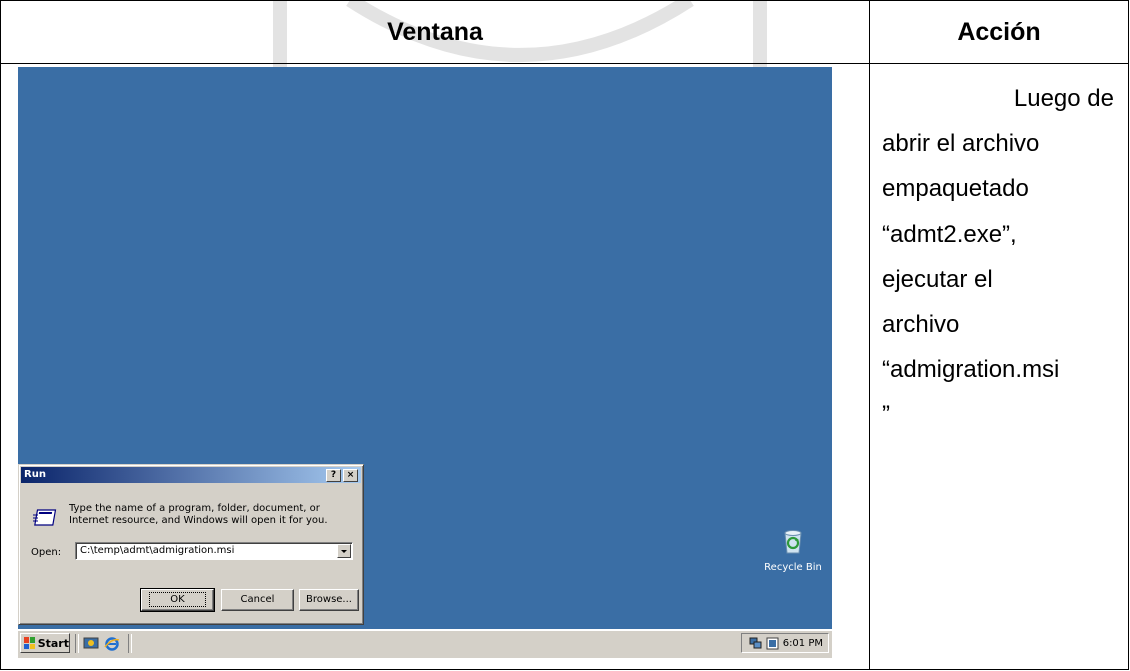 Image resolution: width=1130 pixels, height=671 pixels. Describe the element at coordinates (35, 474) in the screenshot. I see `run-title: Run` at that location.